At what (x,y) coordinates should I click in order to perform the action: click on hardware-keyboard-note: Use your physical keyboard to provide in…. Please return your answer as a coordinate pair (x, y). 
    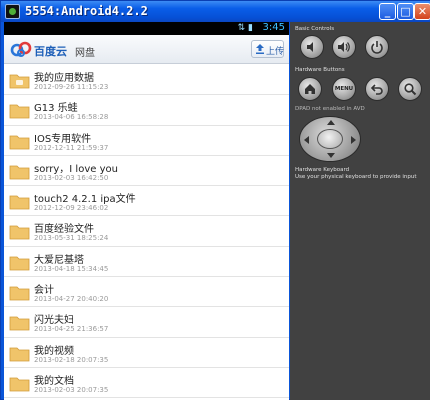
    Looking at the image, I should click on (356, 177).